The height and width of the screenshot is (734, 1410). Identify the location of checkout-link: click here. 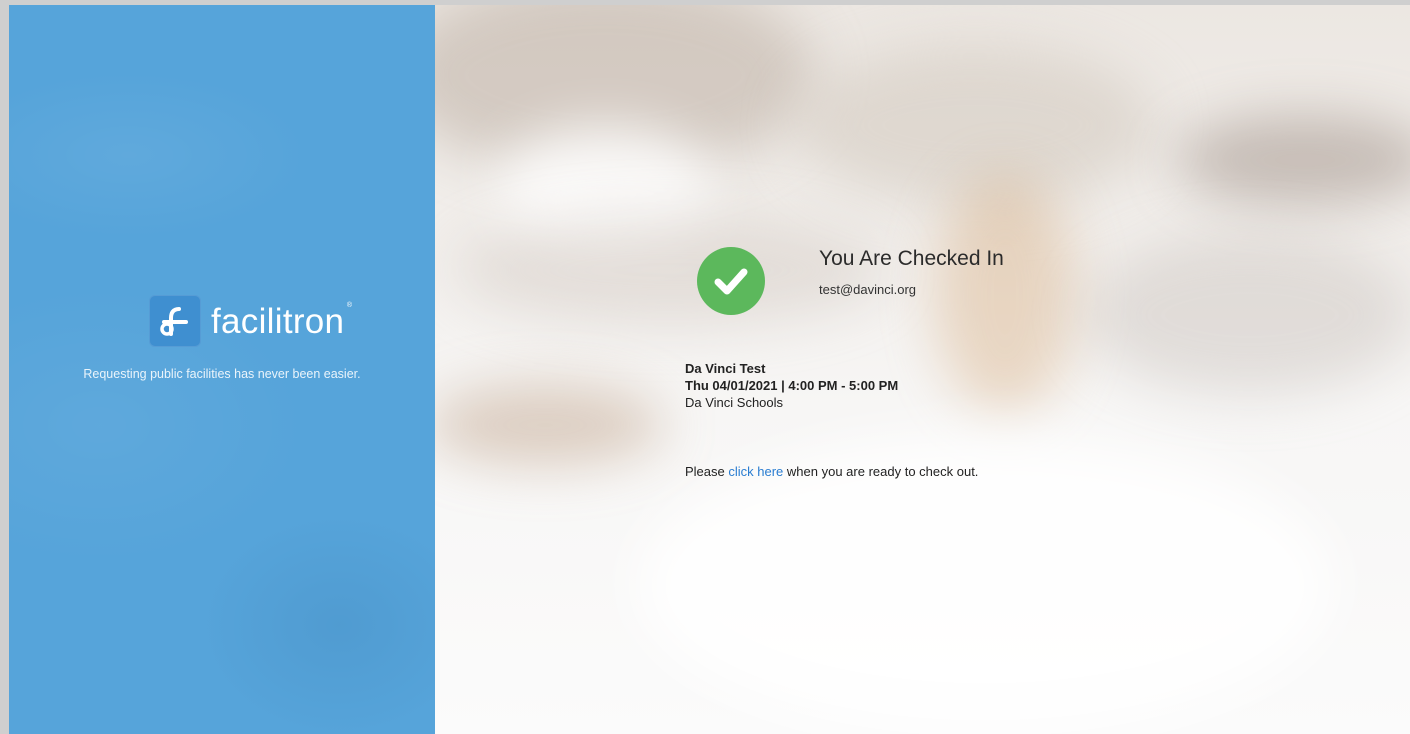
(755, 471).